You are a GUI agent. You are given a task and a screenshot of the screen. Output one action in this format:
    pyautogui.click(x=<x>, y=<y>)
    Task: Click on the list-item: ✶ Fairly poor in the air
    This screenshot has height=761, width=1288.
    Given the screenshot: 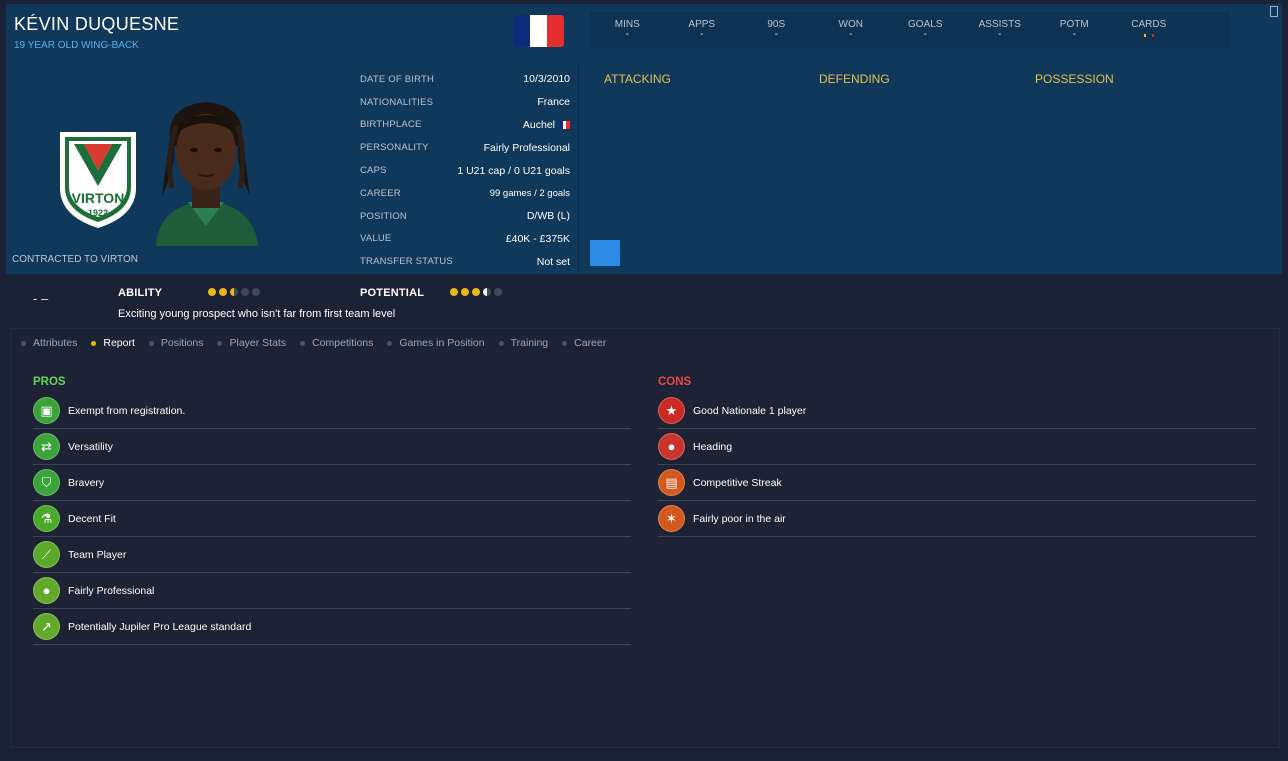 What is the action you would take?
    pyautogui.click(x=957, y=519)
    